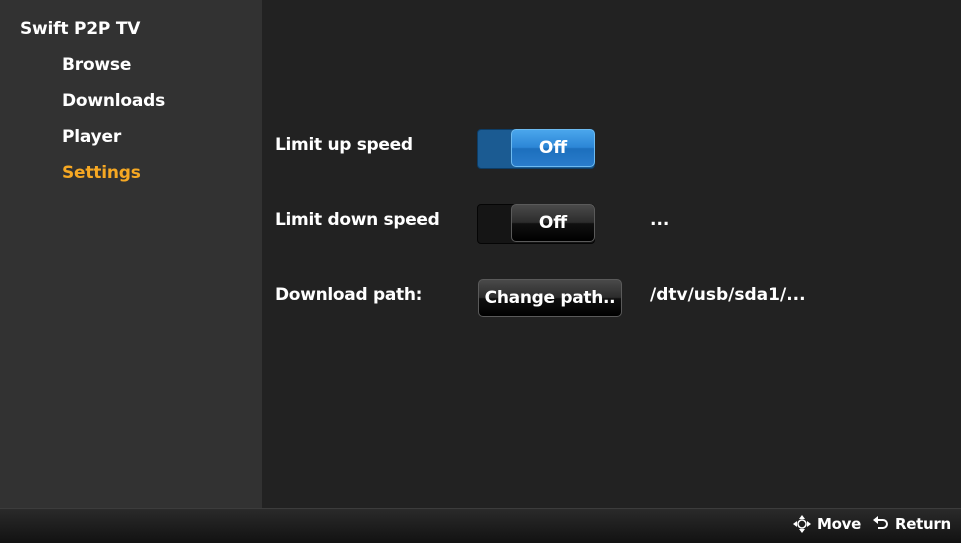  I want to click on return-hint-label: Return, so click(923, 524).